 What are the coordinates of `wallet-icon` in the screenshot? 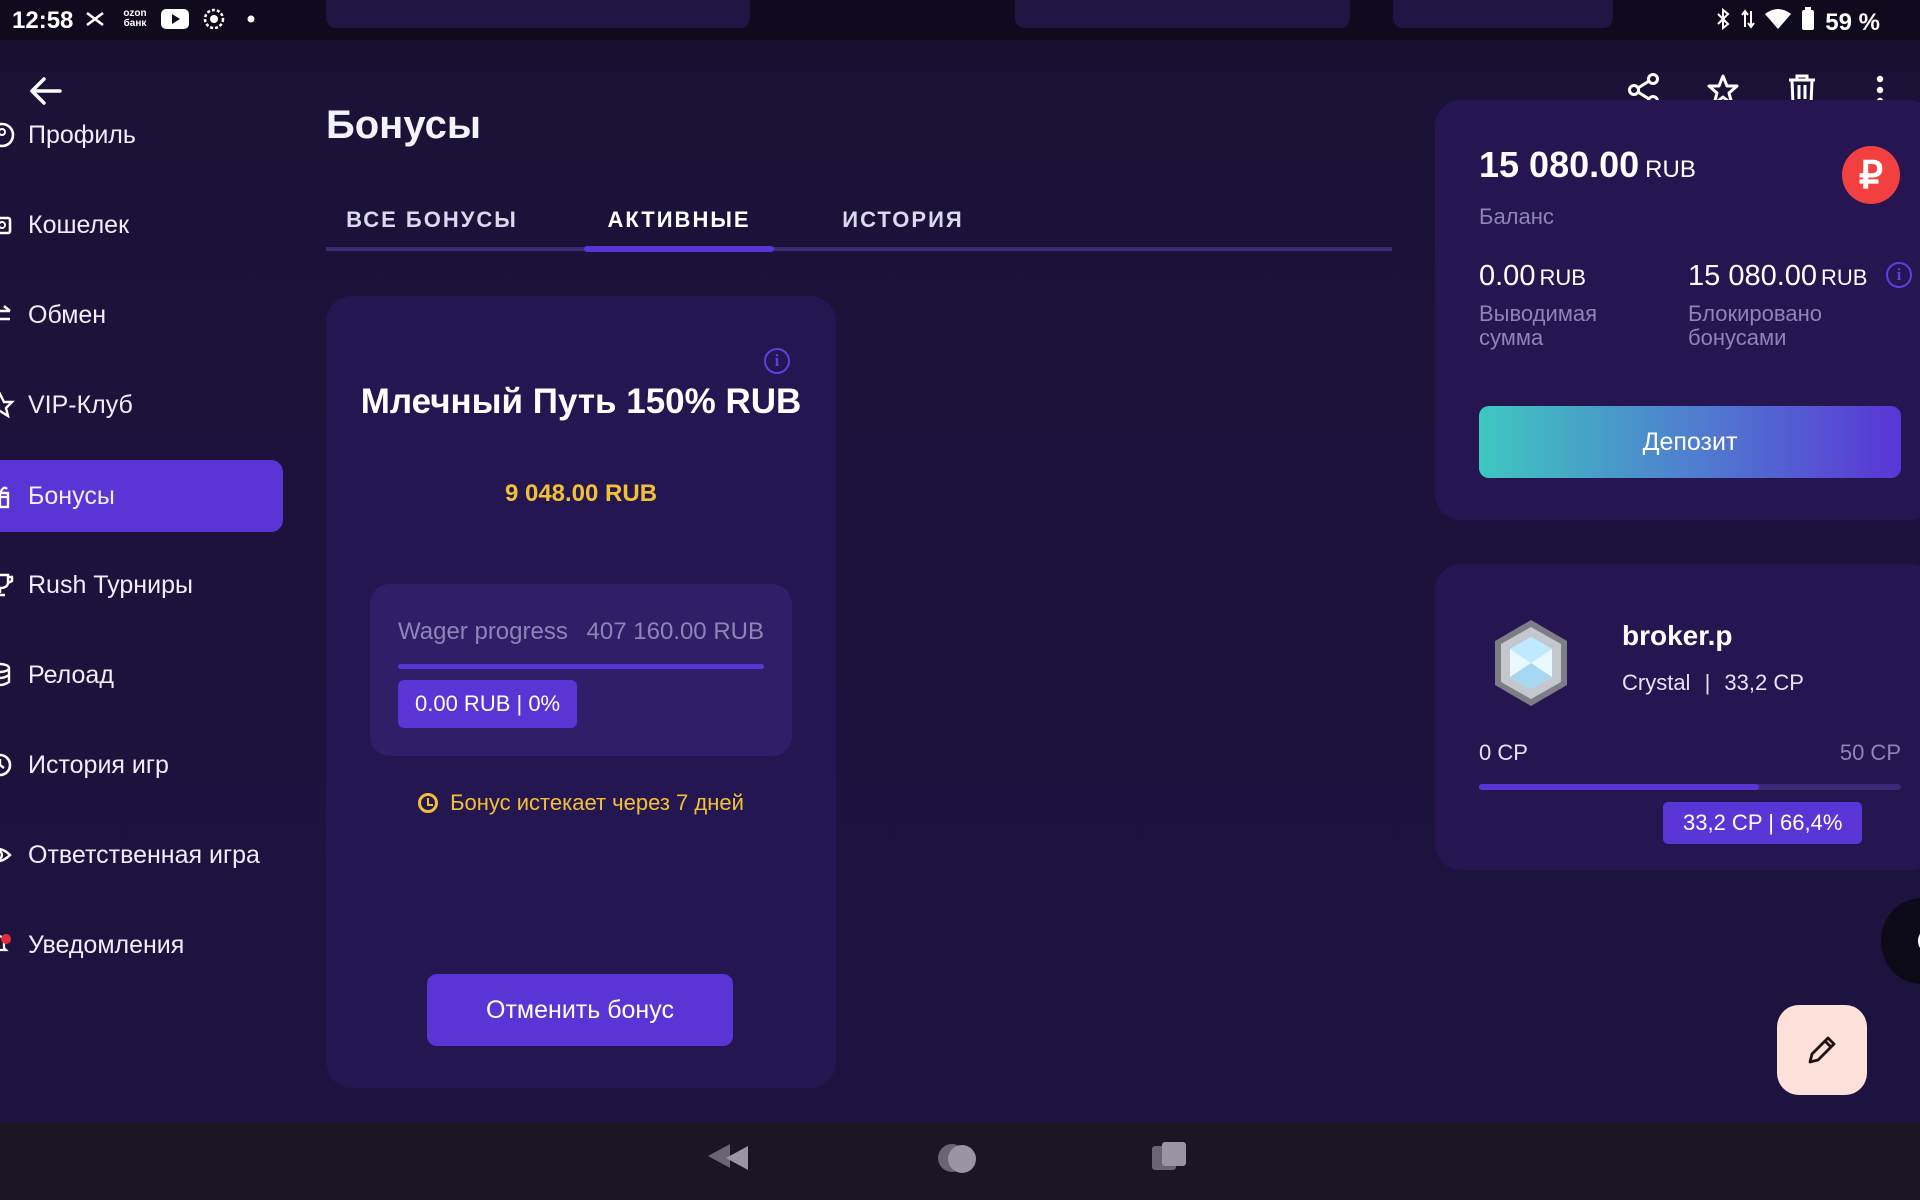 It's located at (8, 225).